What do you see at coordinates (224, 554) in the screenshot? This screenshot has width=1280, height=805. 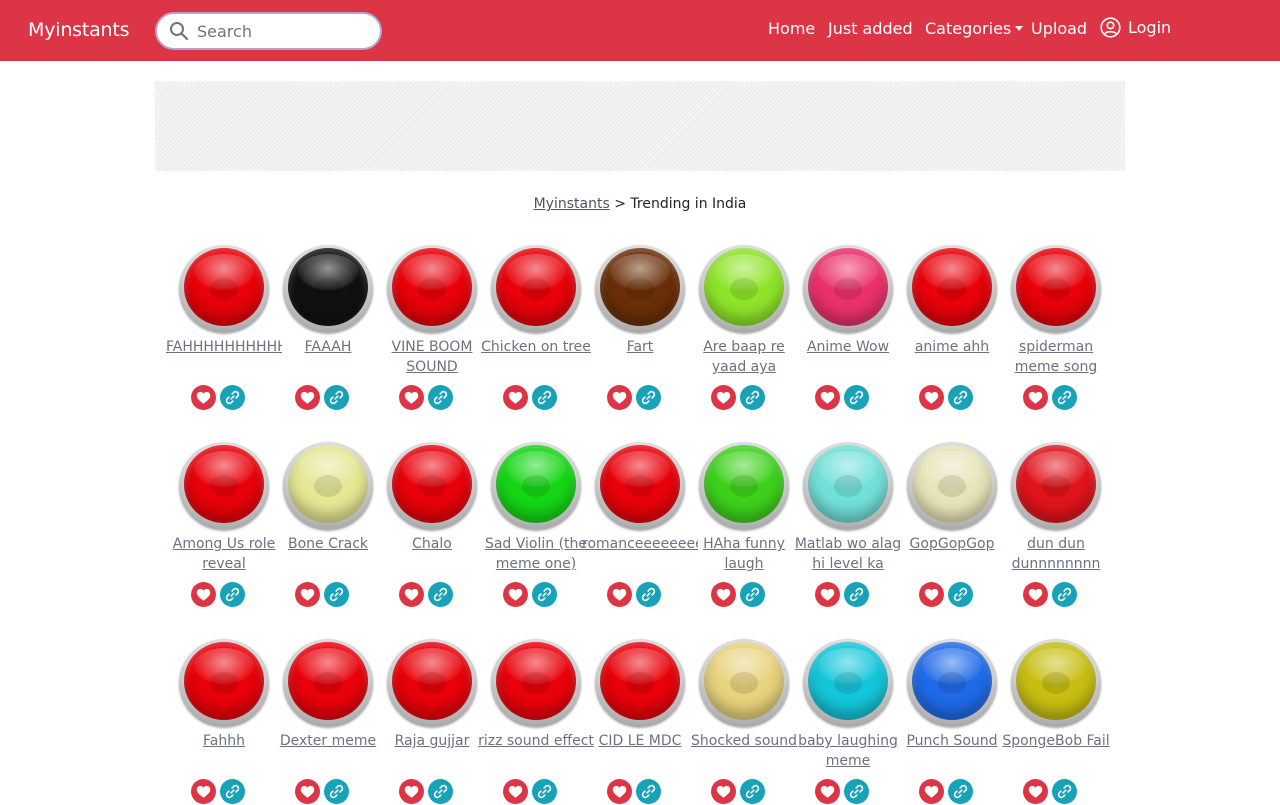 I see `instant-title-link: Among Us role reveal` at bounding box center [224, 554].